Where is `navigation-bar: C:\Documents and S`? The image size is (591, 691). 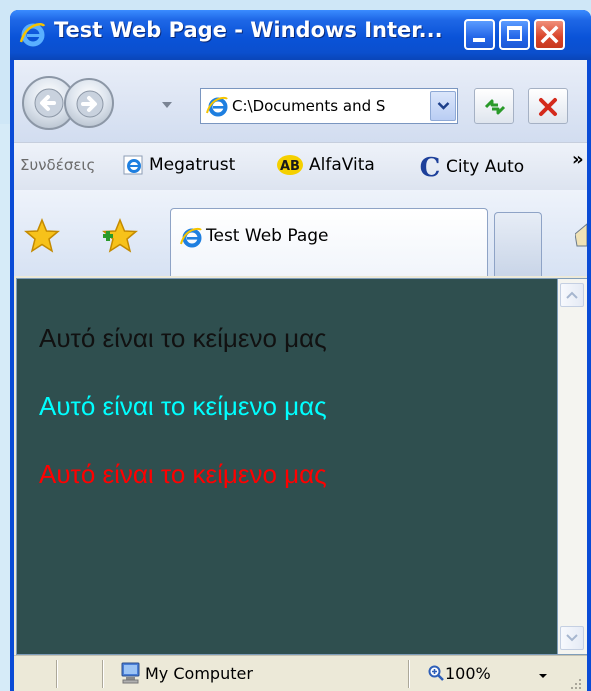
navigation-bar: C:\Documents and S is located at coordinates (300, 101).